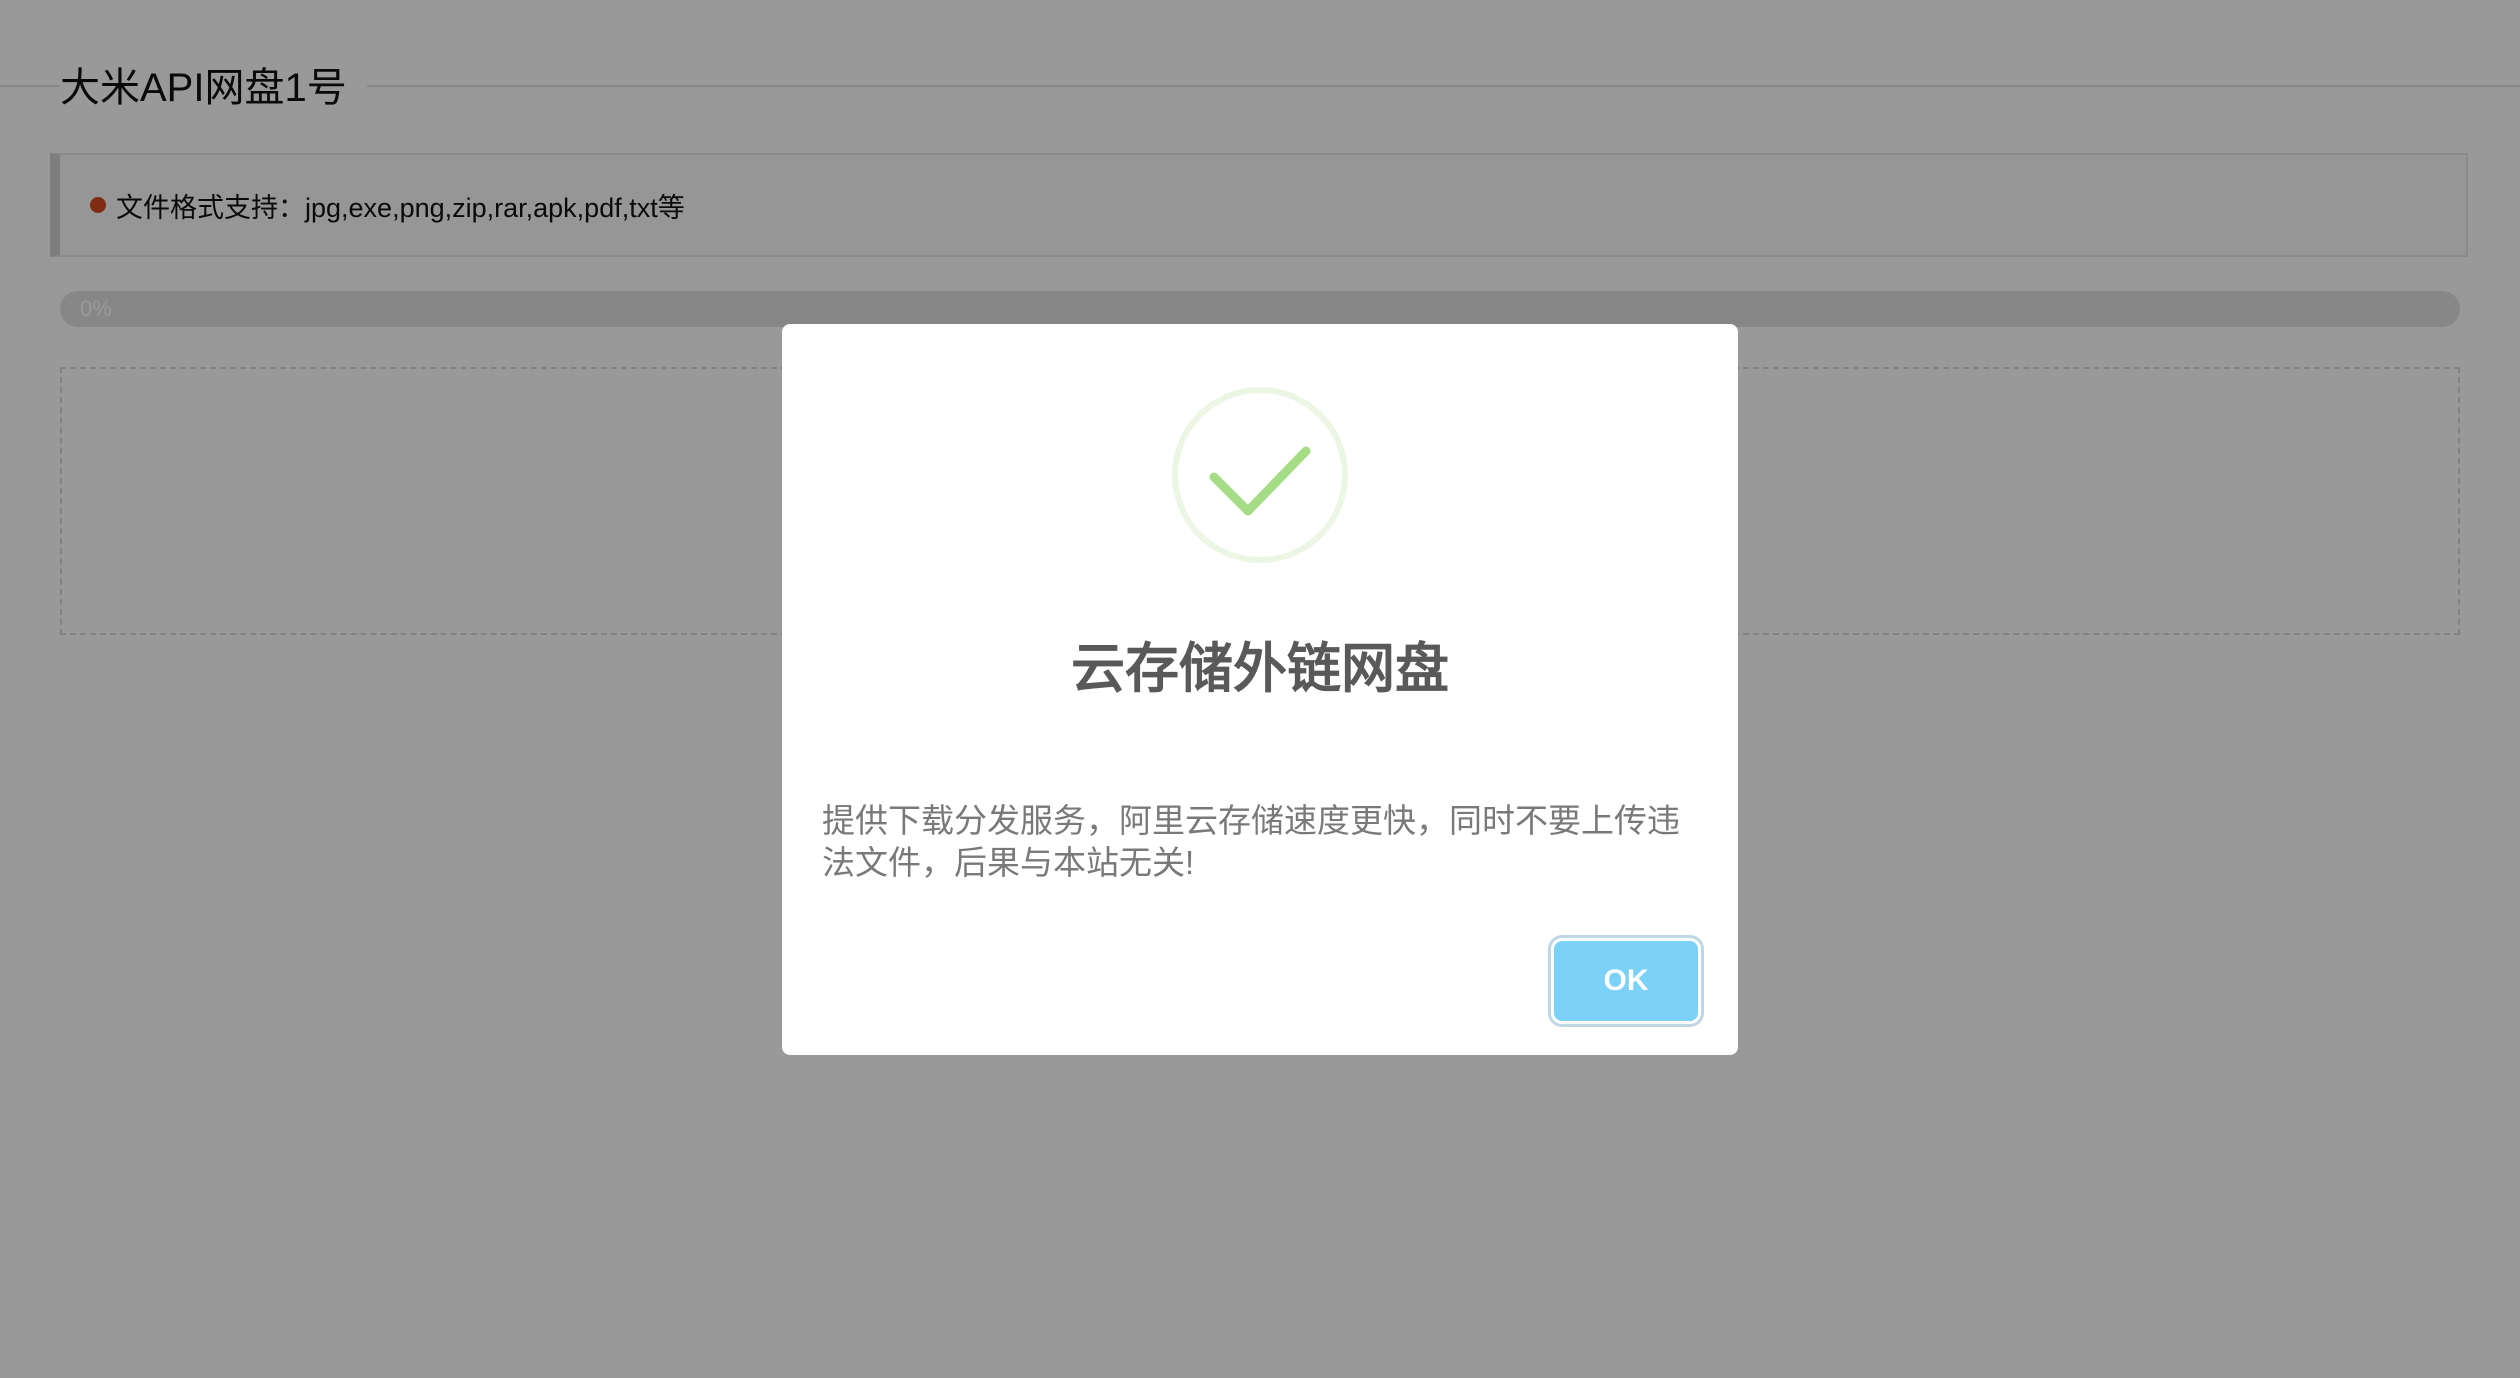 This screenshot has width=2520, height=1378. Describe the element at coordinates (1260, 669) in the screenshot. I see `dialog-title: 云存储外链网盘` at that location.